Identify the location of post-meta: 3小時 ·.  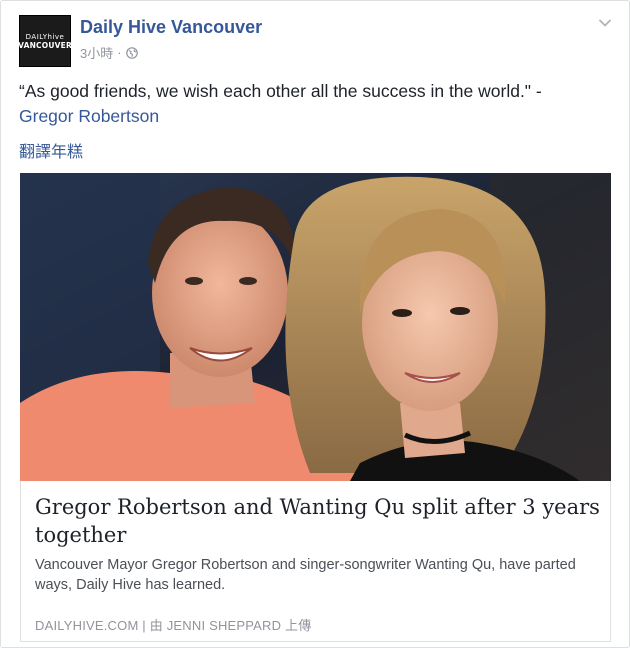
(109, 52).